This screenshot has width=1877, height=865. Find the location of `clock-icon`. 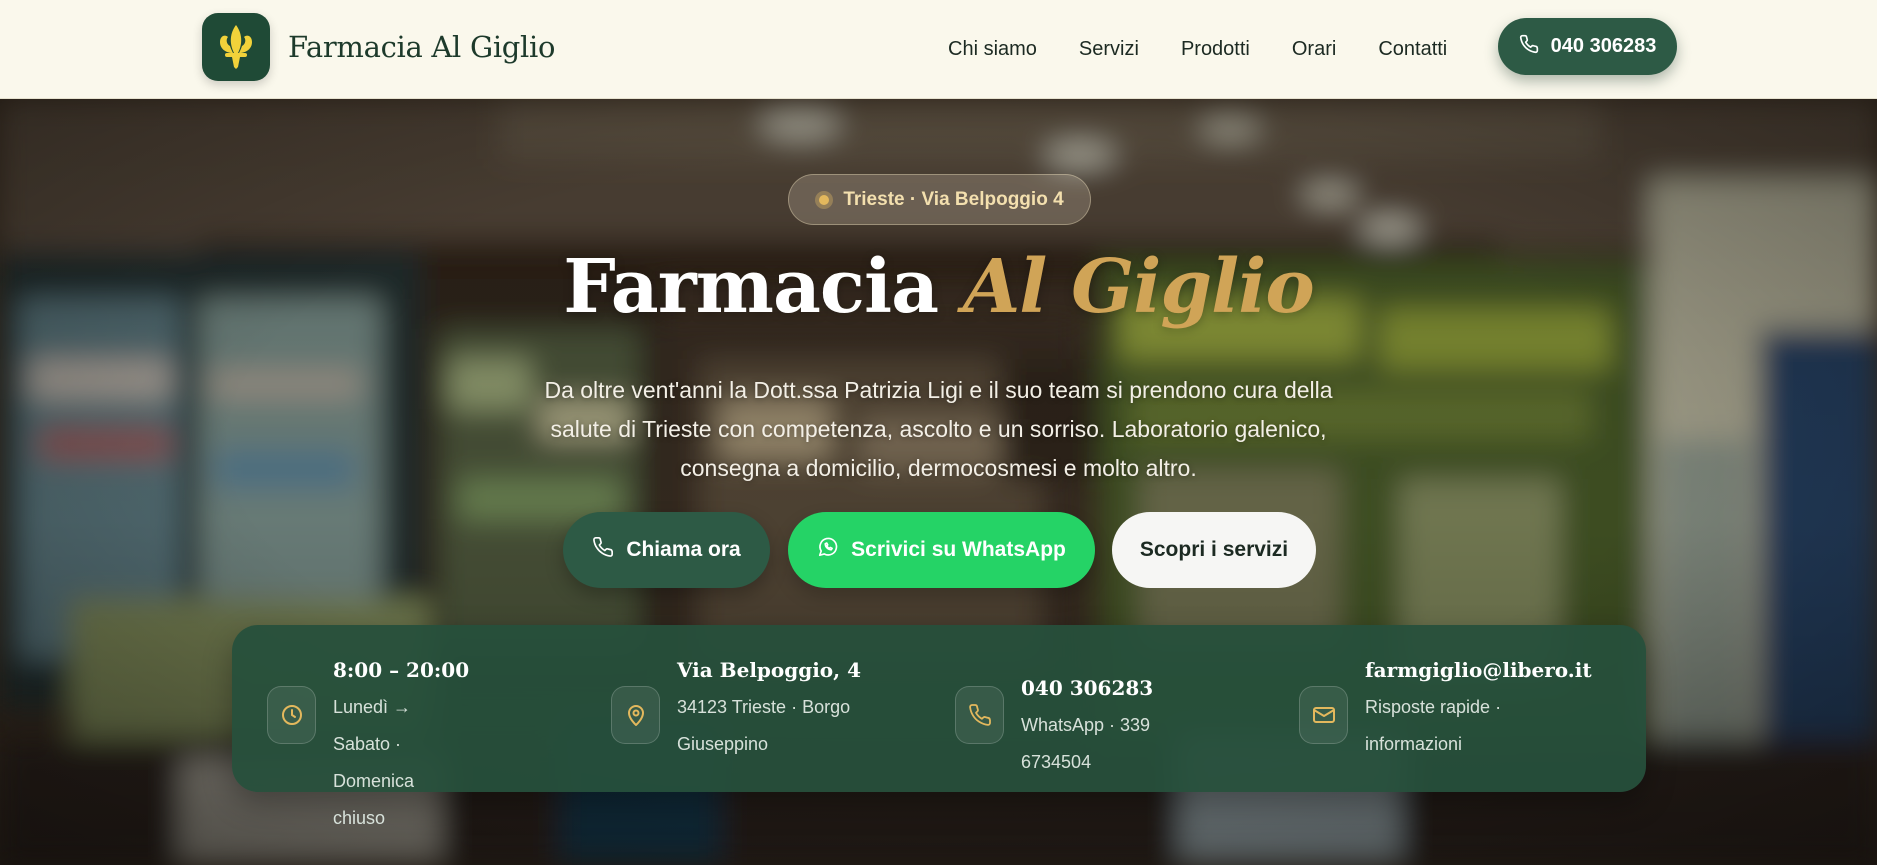

clock-icon is located at coordinates (291, 715).